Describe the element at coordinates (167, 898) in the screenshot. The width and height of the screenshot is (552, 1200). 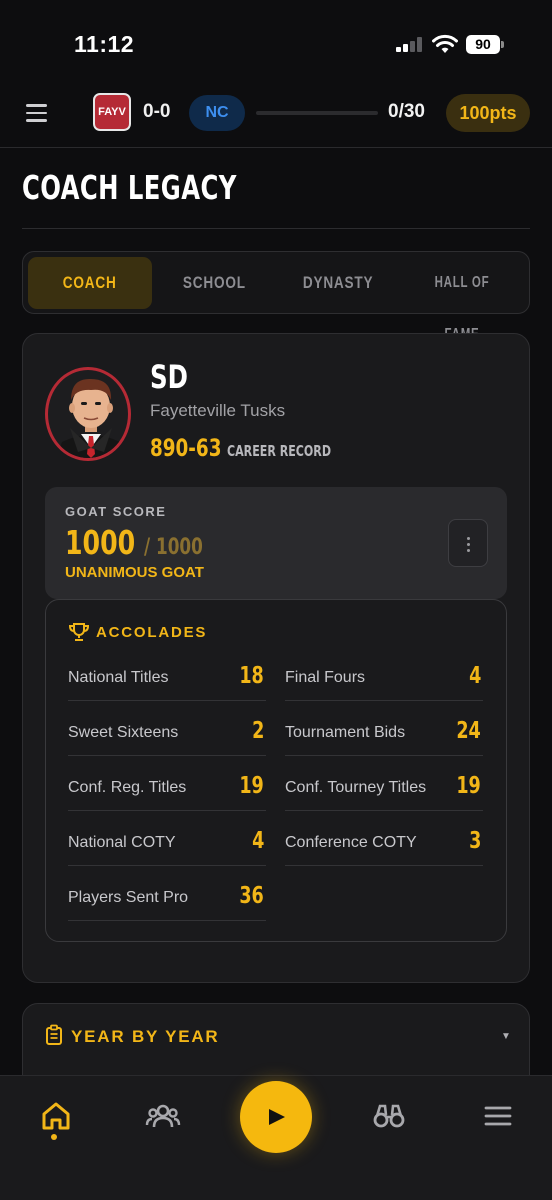
I see `accolade-players-sent-pro: Players Sent Pro 36` at that location.